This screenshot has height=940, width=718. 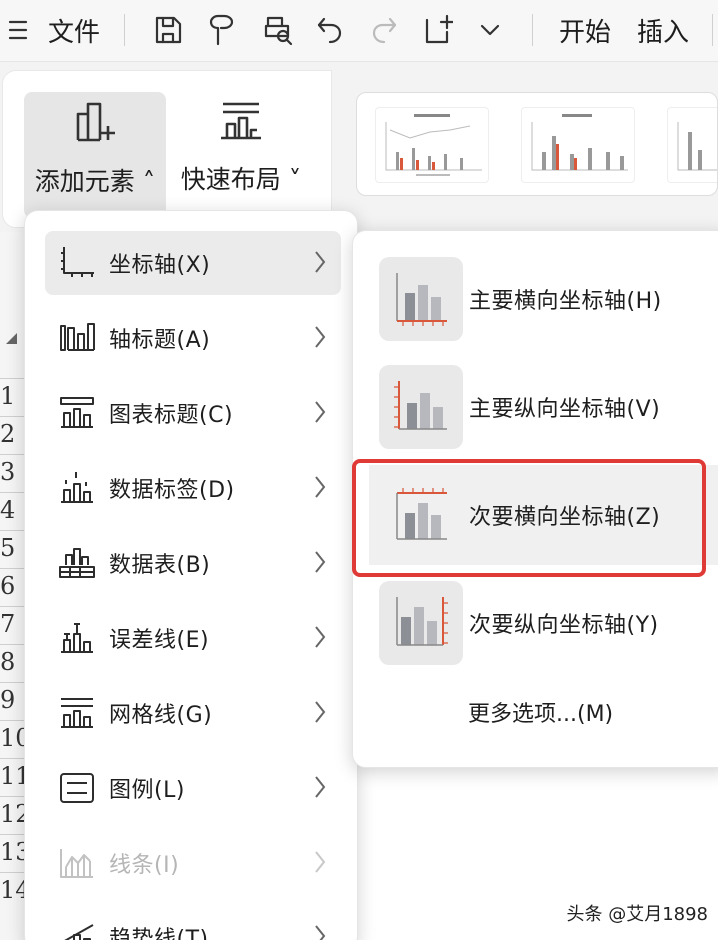 I want to click on row-number: 8, so click(x=12, y=662).